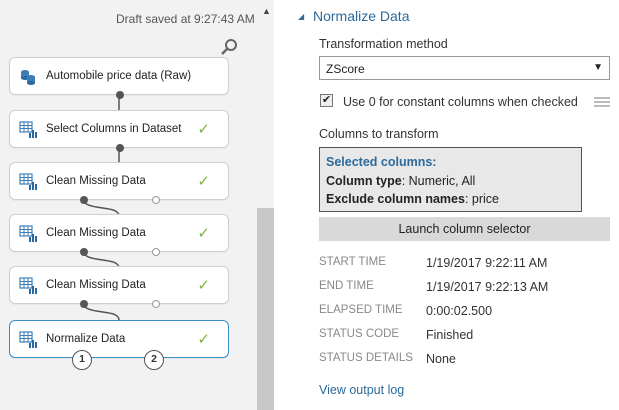  What do you see at coordinates (366, 358) in the screenshot?
I see `info-key: STATUS DETAILS` at bounding box center [366, 358].